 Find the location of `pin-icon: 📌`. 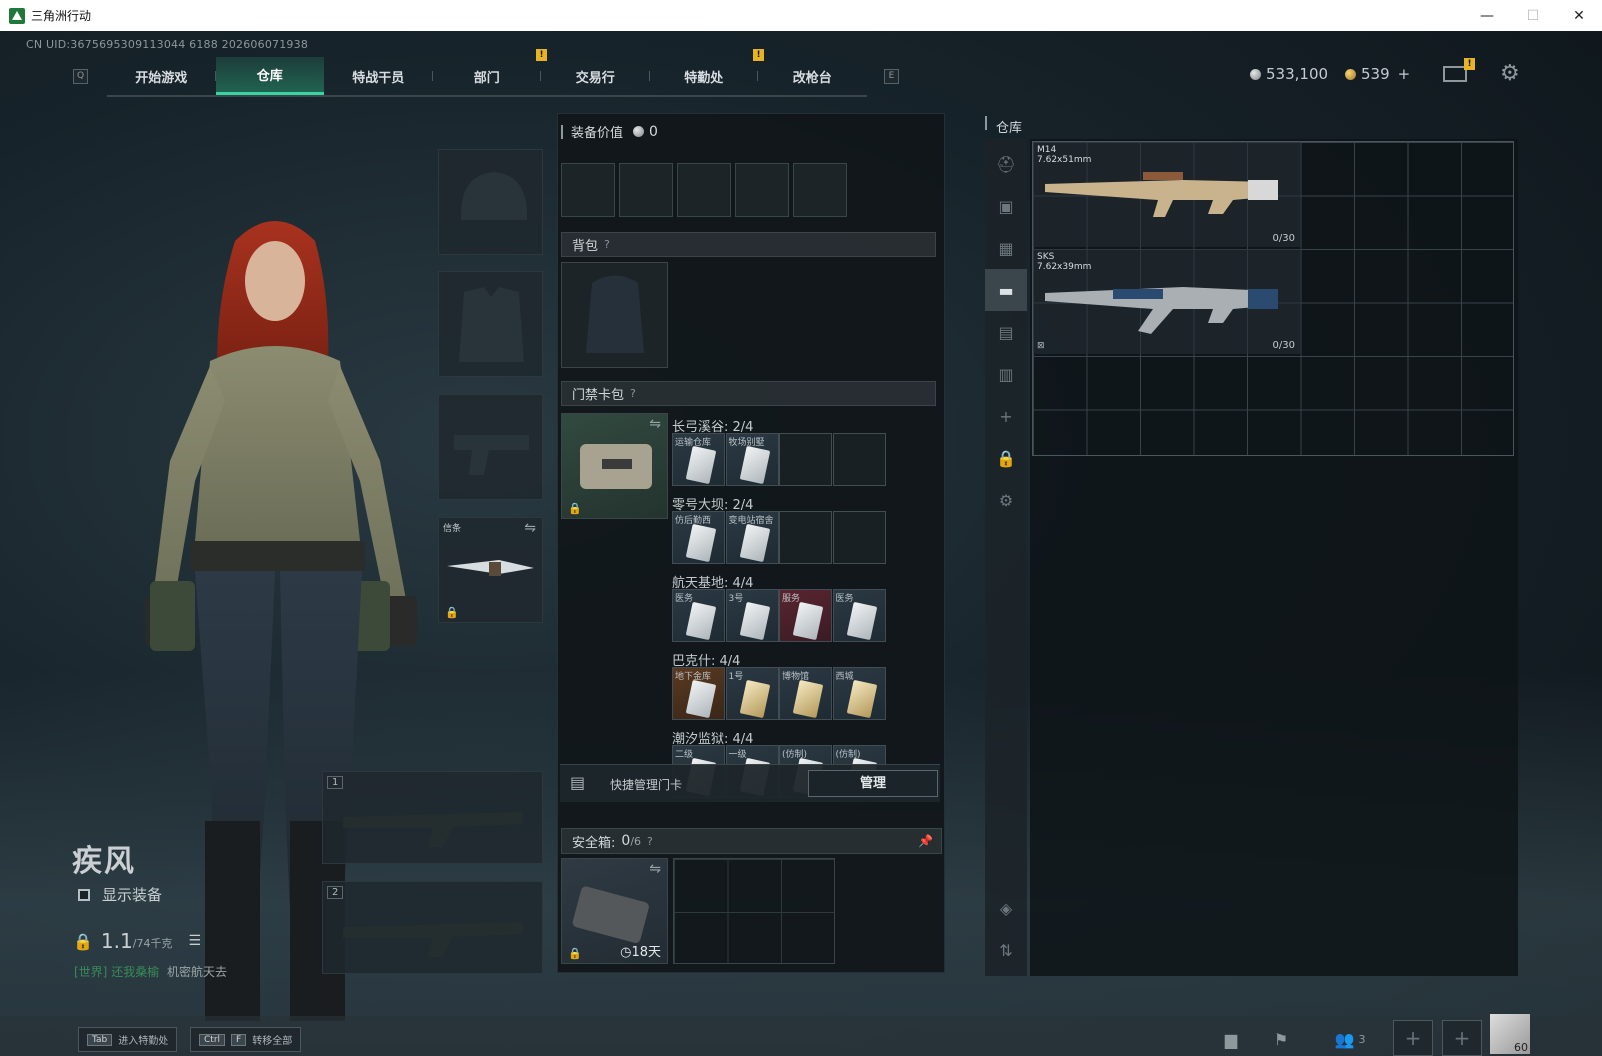

pin-icon: 📌 is located at coordinates (925, 841).